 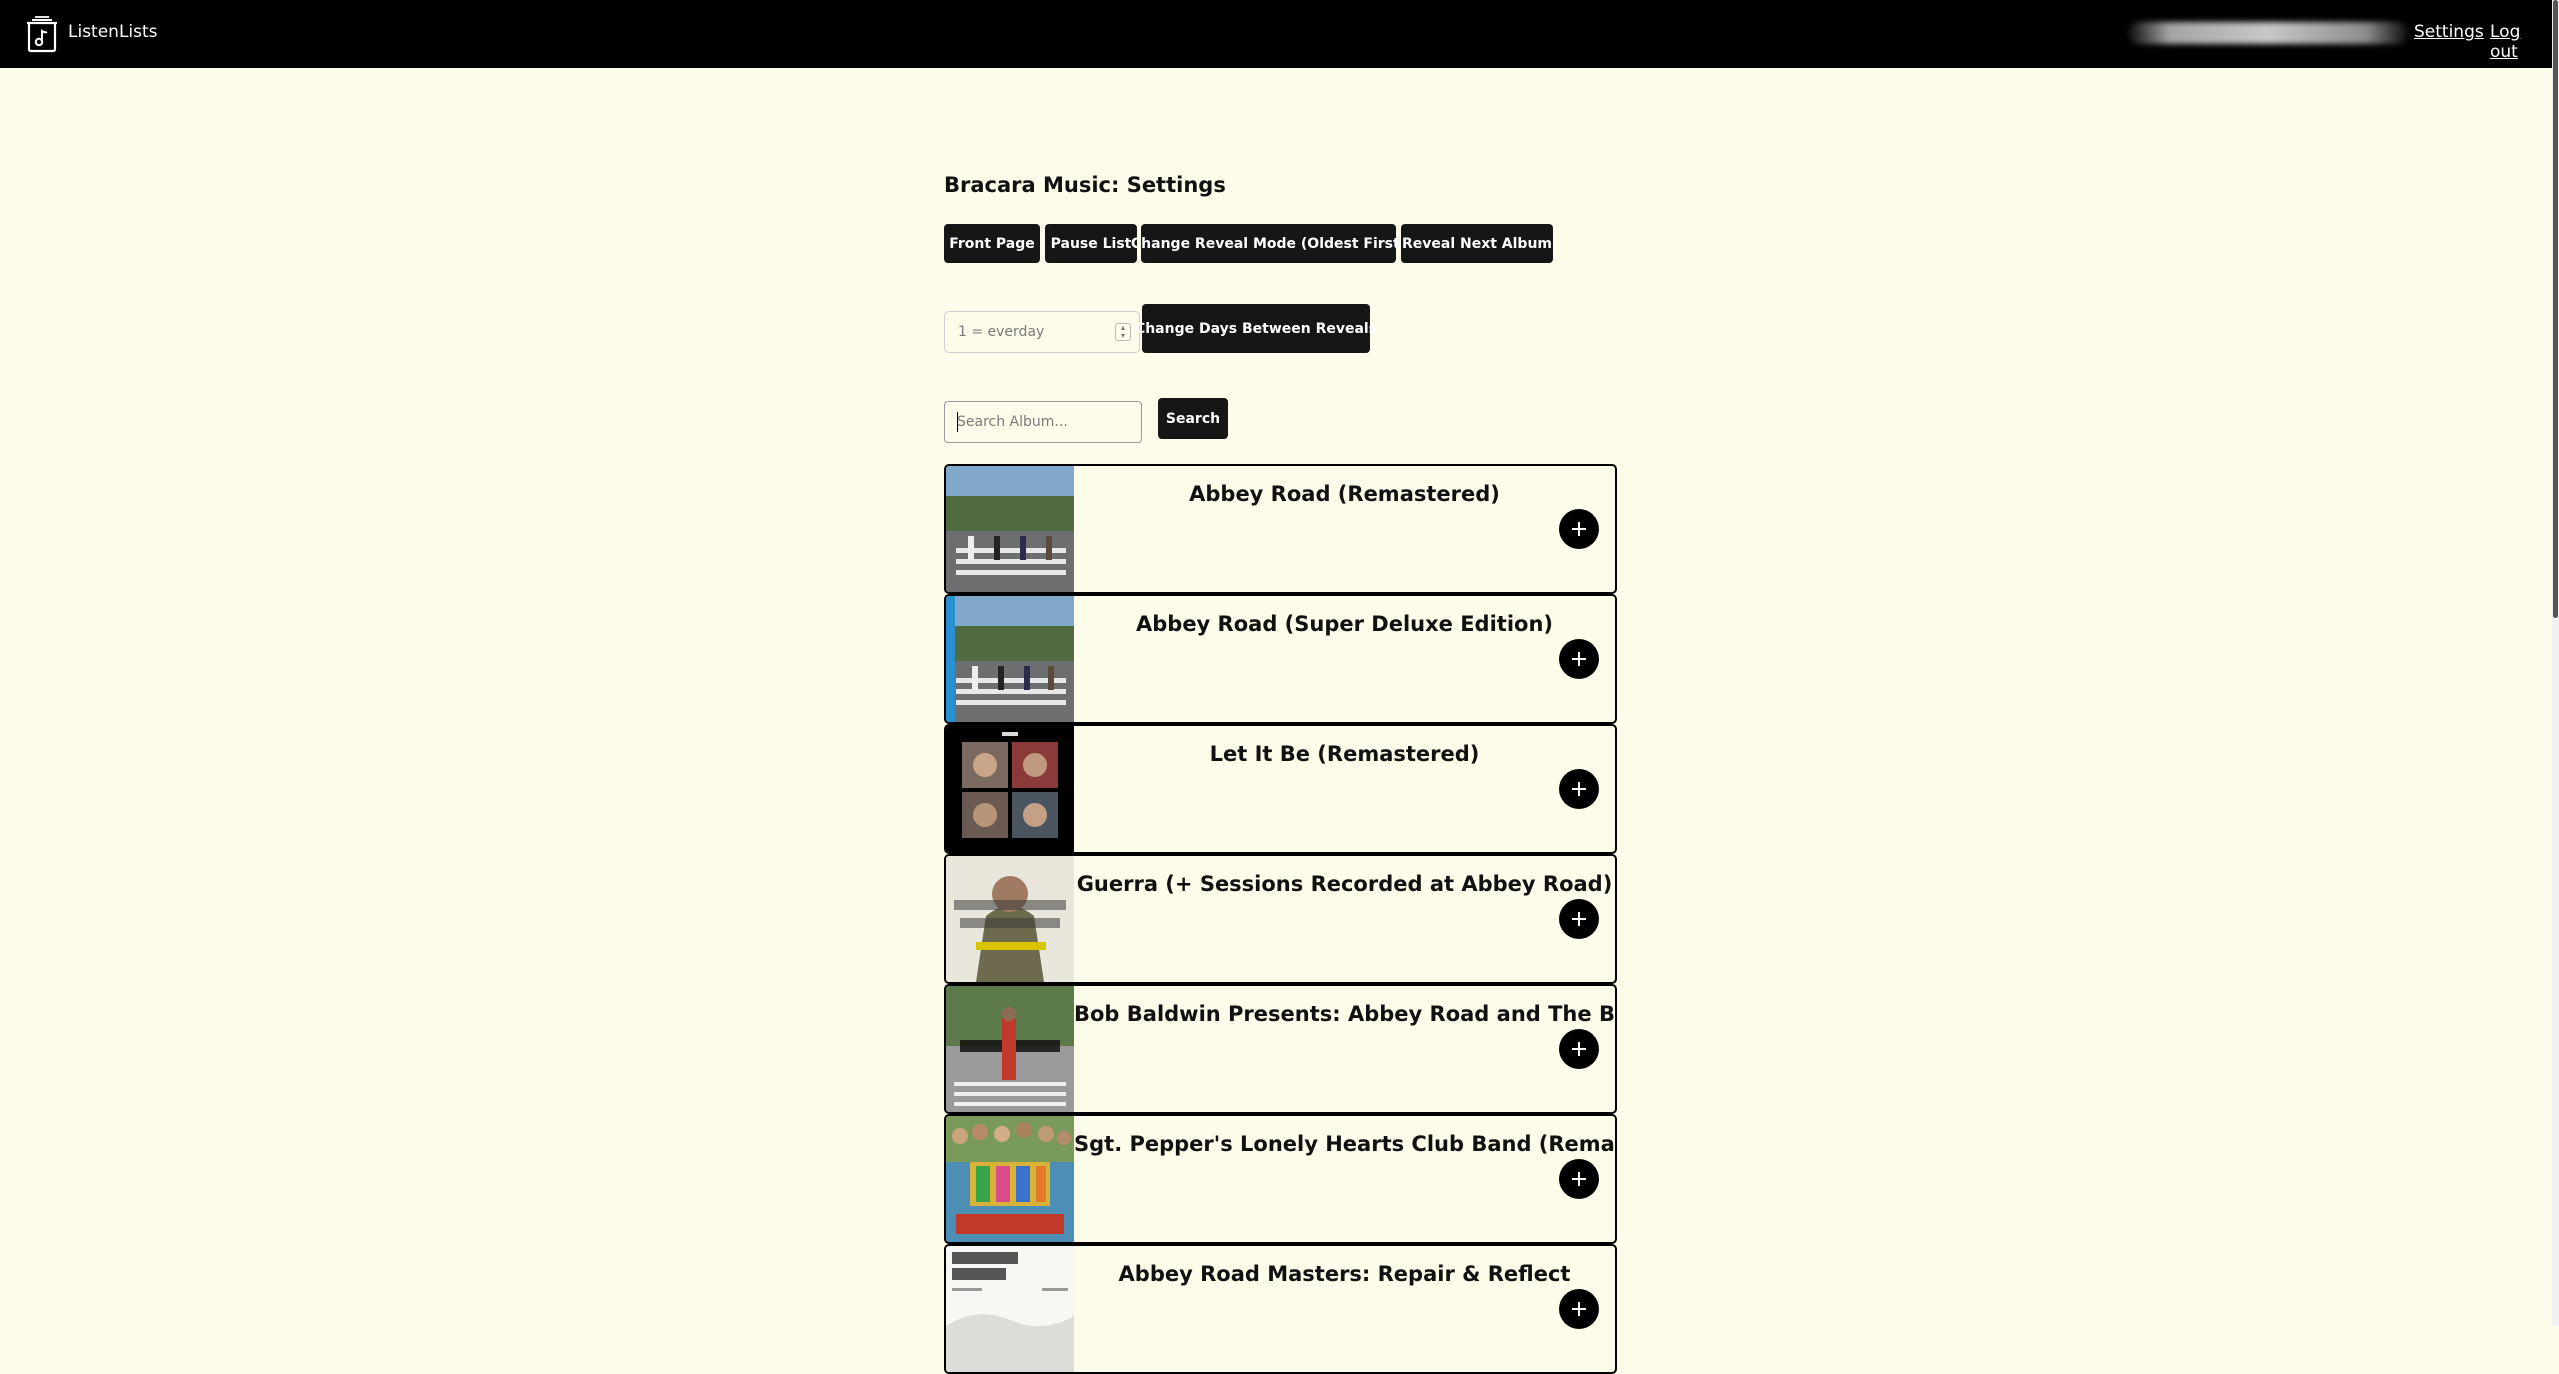 What do you see at coordinates (1123, 332) in the screenshot?
I see `stepper-icon: ▴ ▾` at bounding box center [1123, 332].